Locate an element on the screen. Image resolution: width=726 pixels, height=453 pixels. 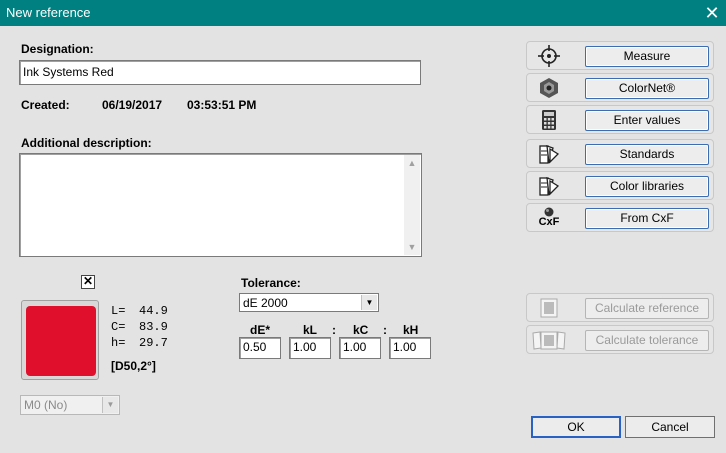
measurement-mode-select: M0 (No) ▼ is located at coordinates (70, 405).